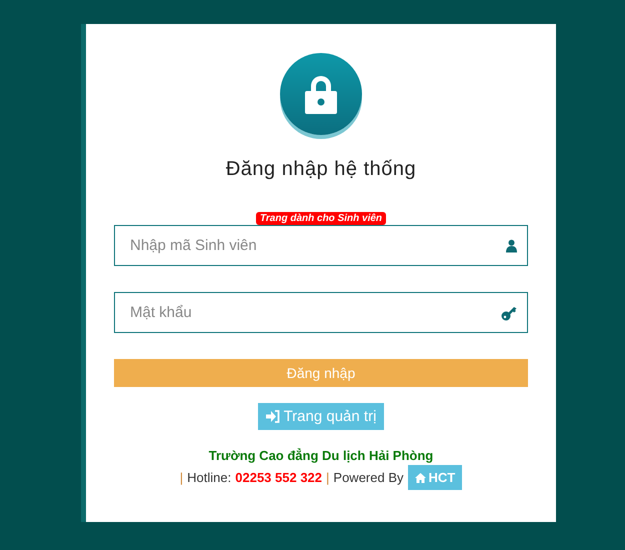 The width and height of the screenshot is (625, 550). I want to click on student-badge: Trang dành cho Sinh viên, so click(321, 218).